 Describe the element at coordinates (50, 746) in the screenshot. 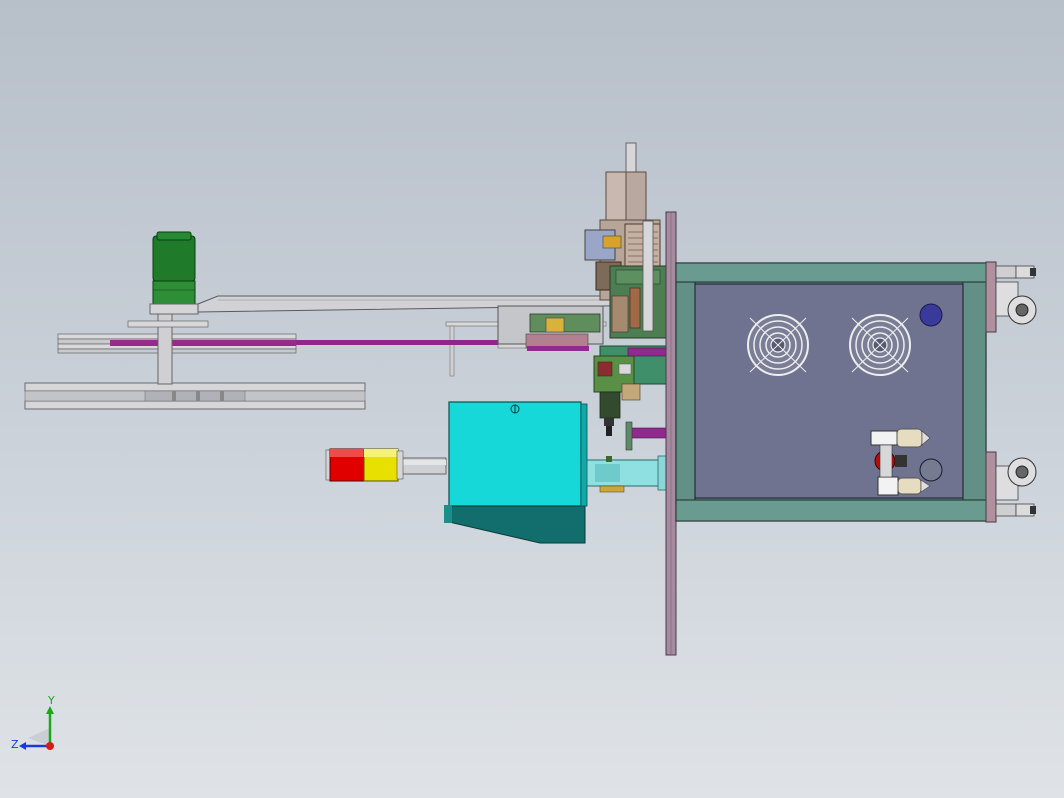

I see `x-axis-origin` at that location.